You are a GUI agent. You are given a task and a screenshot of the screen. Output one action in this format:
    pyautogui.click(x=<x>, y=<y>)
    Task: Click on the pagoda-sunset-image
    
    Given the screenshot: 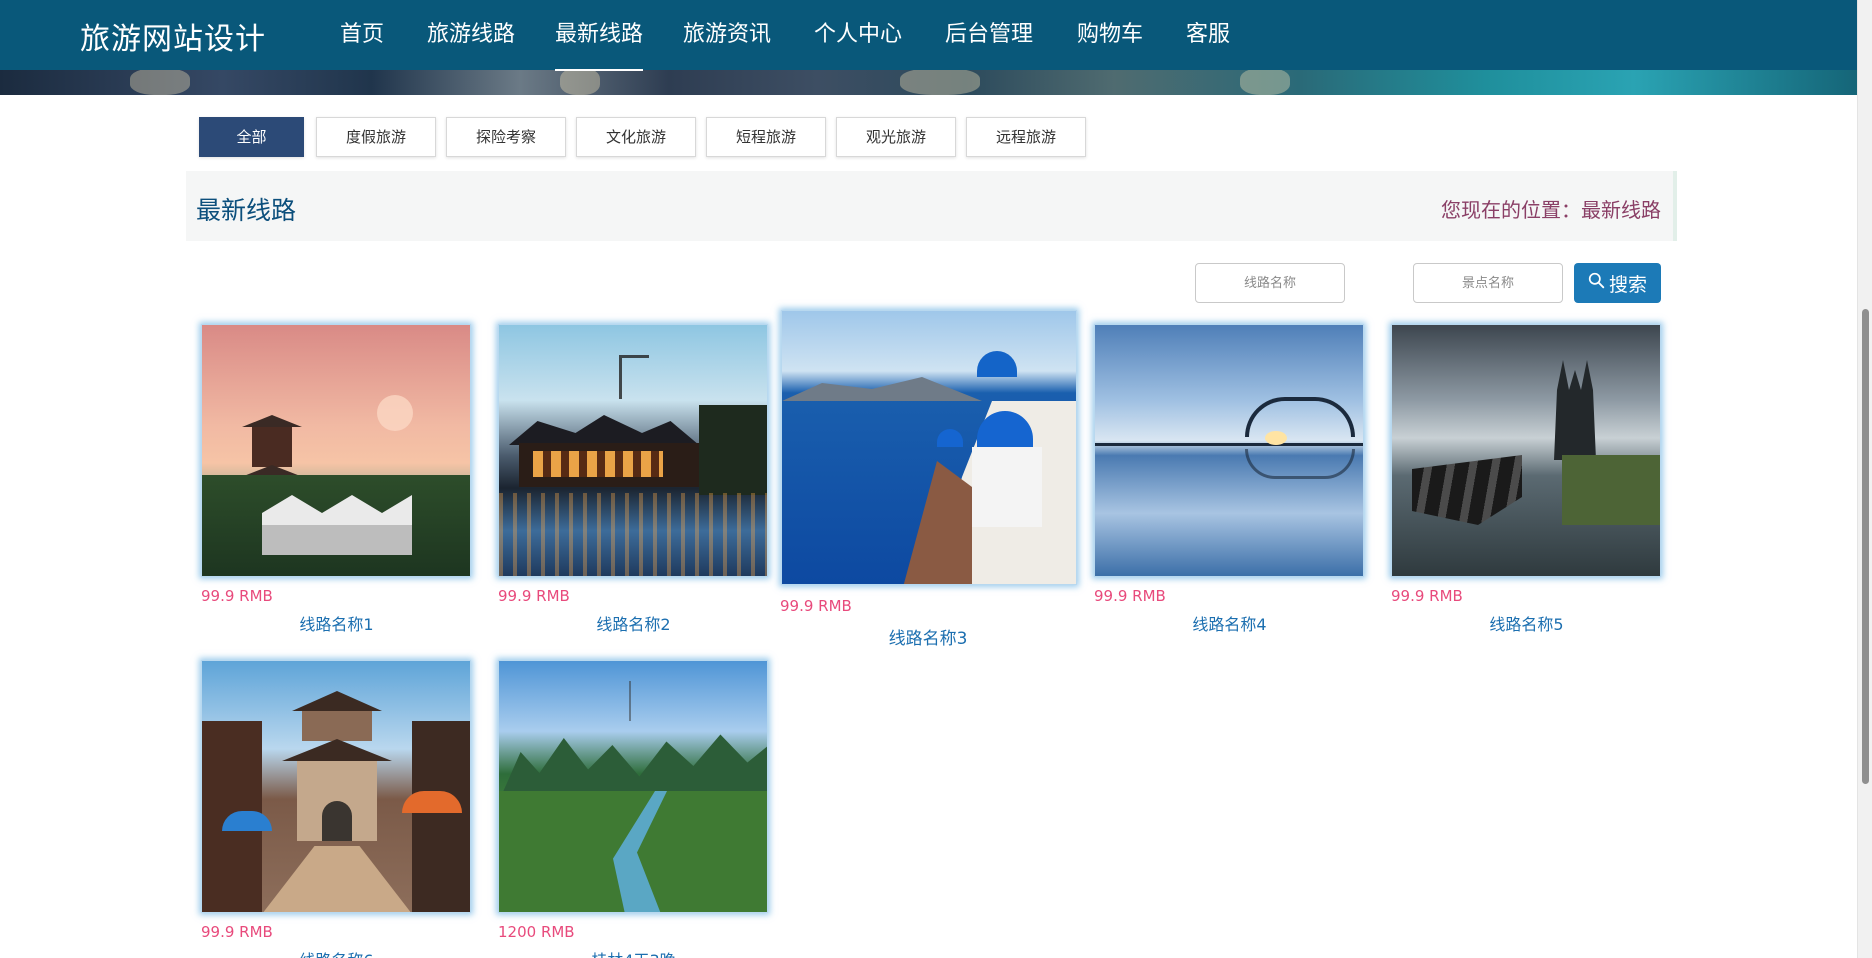 What is the action you would take?
    pyautogui.click(x=336, y=450)
    